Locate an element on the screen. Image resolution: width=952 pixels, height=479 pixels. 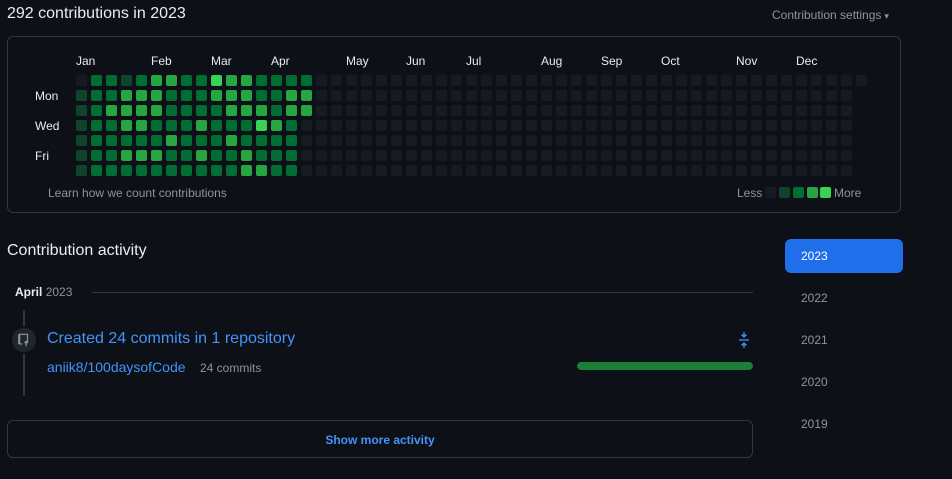
event-commits-title: Created 24 commits in 1 repository is located at coordinates (171, 339).